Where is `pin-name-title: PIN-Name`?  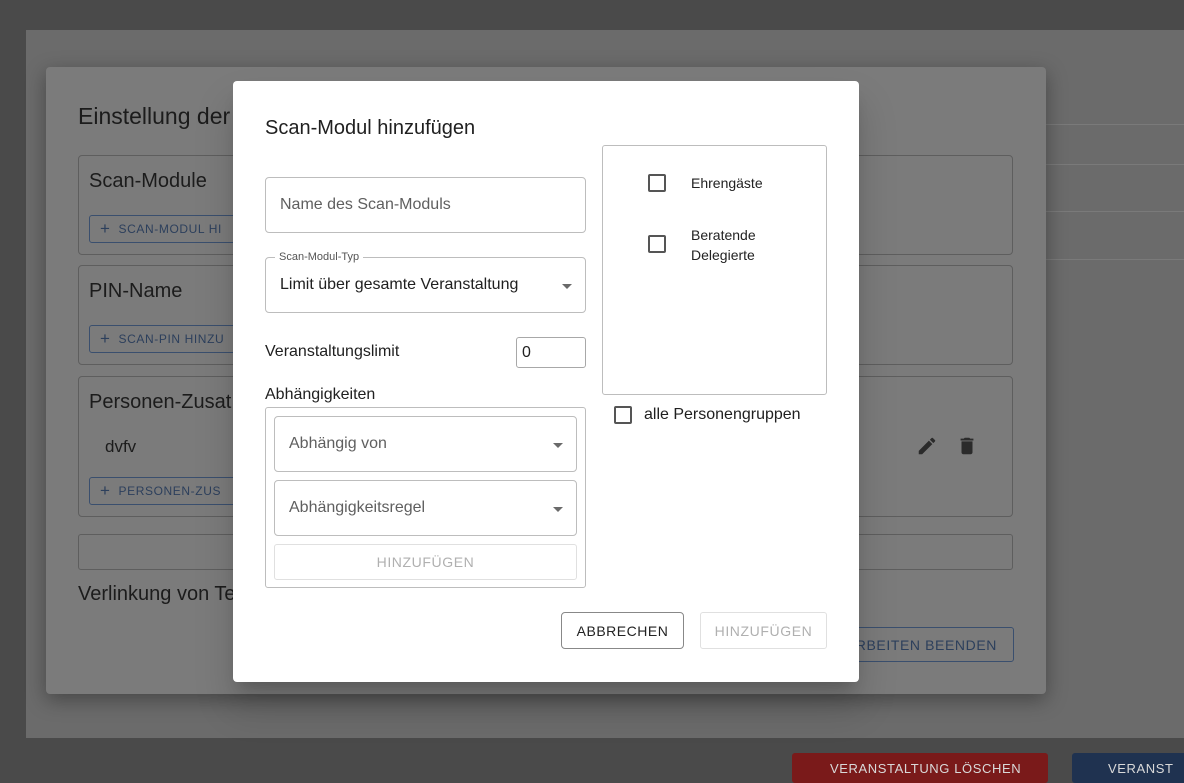 pin-name-title: PIN-Name is located at coordinates (136, 291).